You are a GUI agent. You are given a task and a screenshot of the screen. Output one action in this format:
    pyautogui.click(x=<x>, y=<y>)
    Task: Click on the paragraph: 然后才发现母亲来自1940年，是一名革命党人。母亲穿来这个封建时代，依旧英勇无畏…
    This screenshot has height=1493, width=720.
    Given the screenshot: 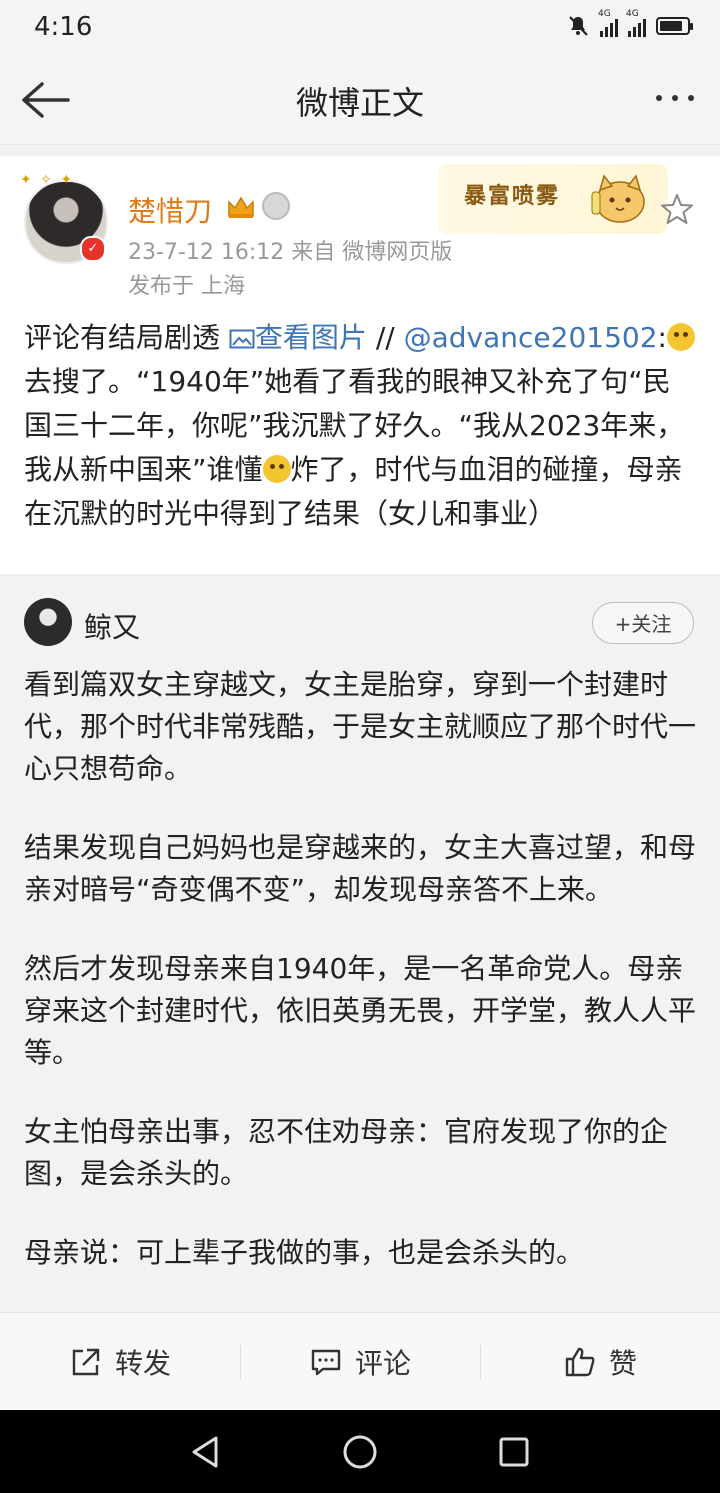 What is the action you would take?
    pyautogui.click(x=360, y=1010)
    